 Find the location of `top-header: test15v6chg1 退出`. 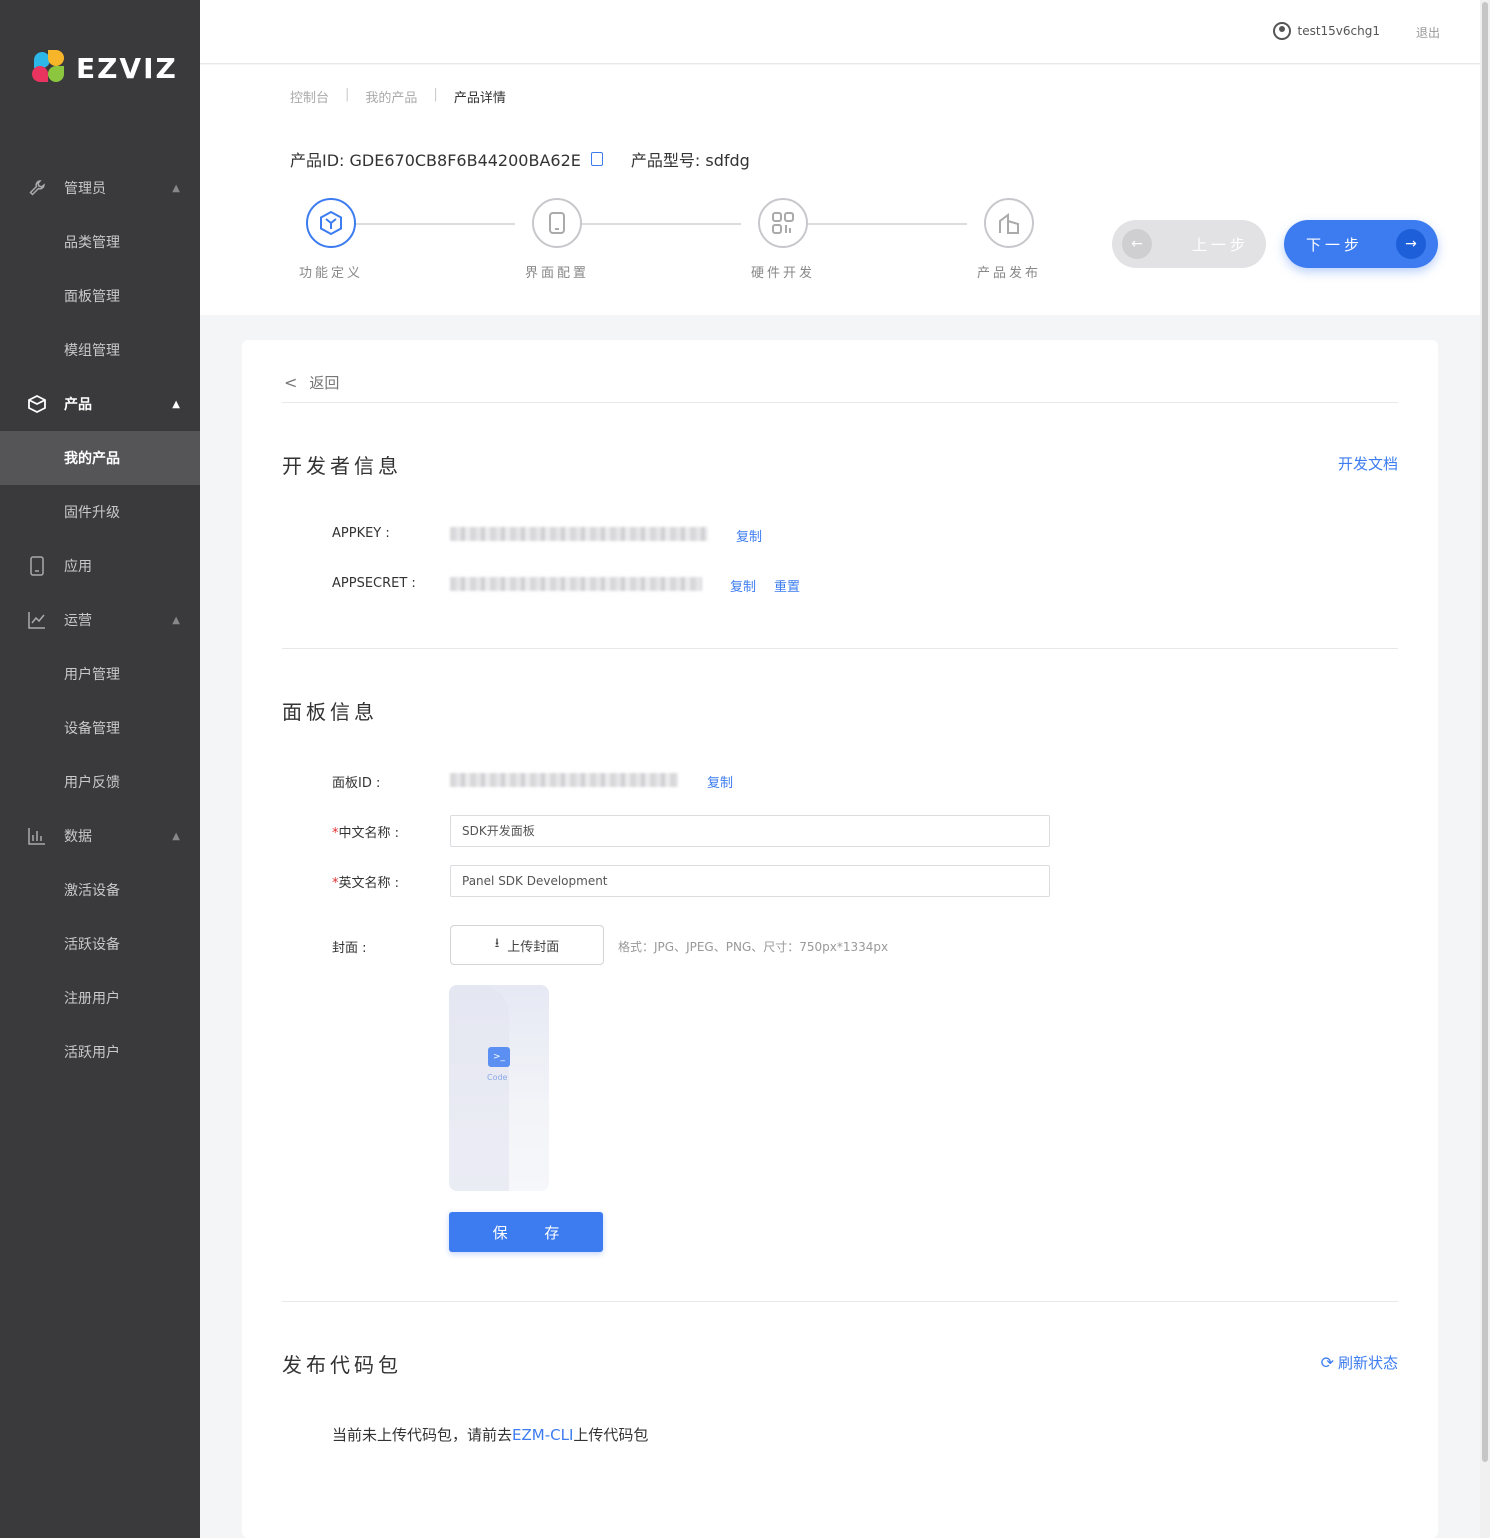

top-header: test15v6chg1 退出 is located at coordinates (840, 32).